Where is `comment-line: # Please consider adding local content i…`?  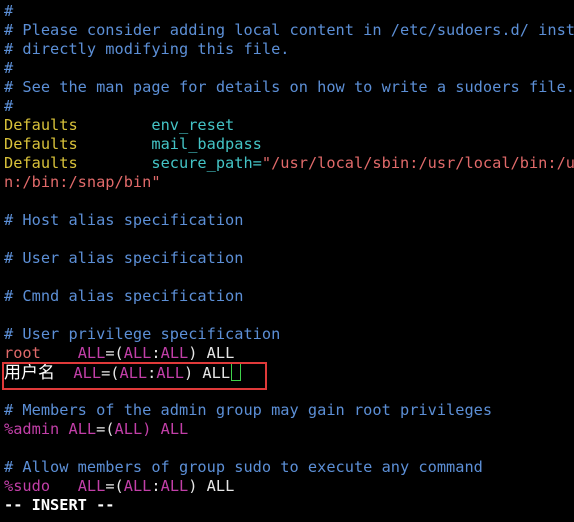
comment-line: # Please consider adding local content i… is located at coordinates (289, 30).